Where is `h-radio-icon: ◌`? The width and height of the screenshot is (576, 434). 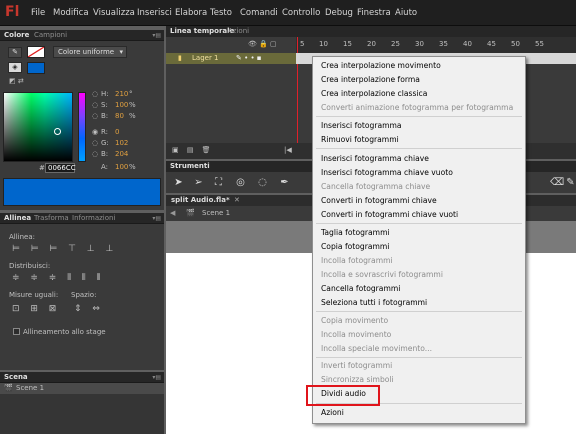
h-radio-icon: ◌ is located at coordinates (95, 94).